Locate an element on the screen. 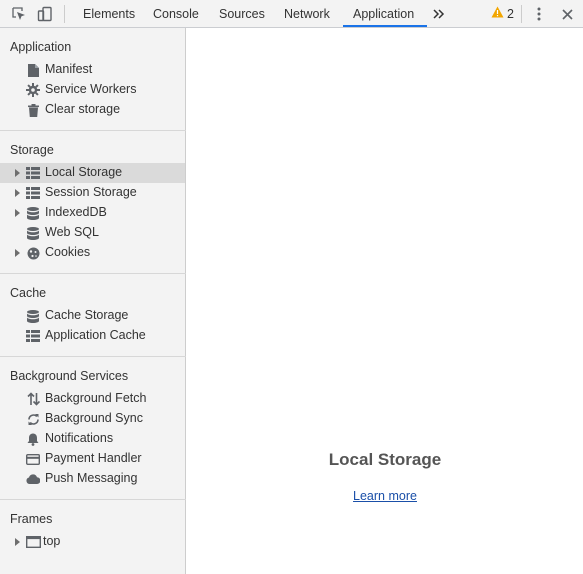  warning-count: 2 is located at coordinates (510, 14).